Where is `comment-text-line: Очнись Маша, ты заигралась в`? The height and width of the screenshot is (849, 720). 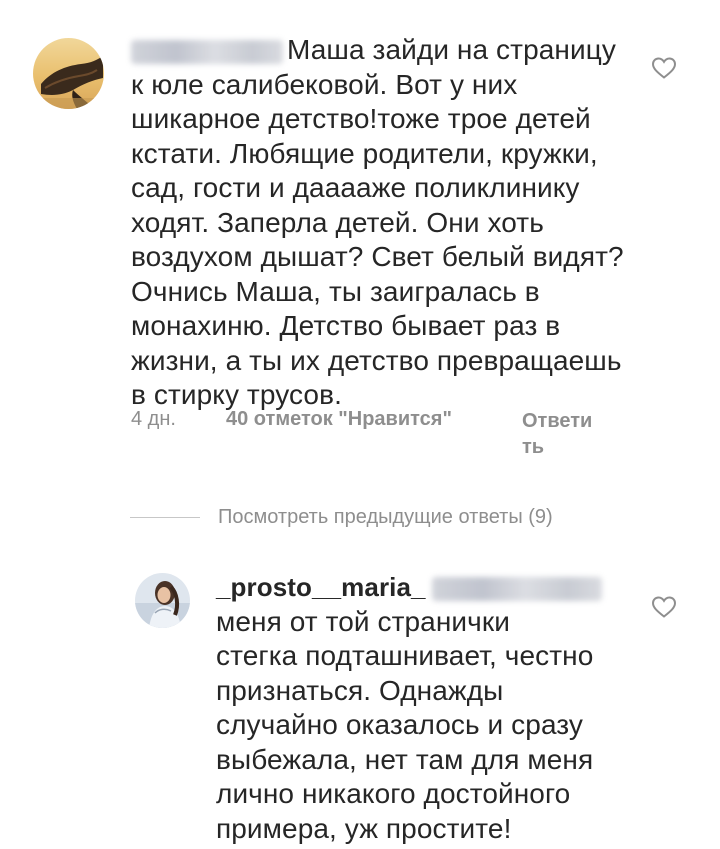
comment-text-line: Очнись Маша, ты заигралась в is located at coordinates (335, 291).